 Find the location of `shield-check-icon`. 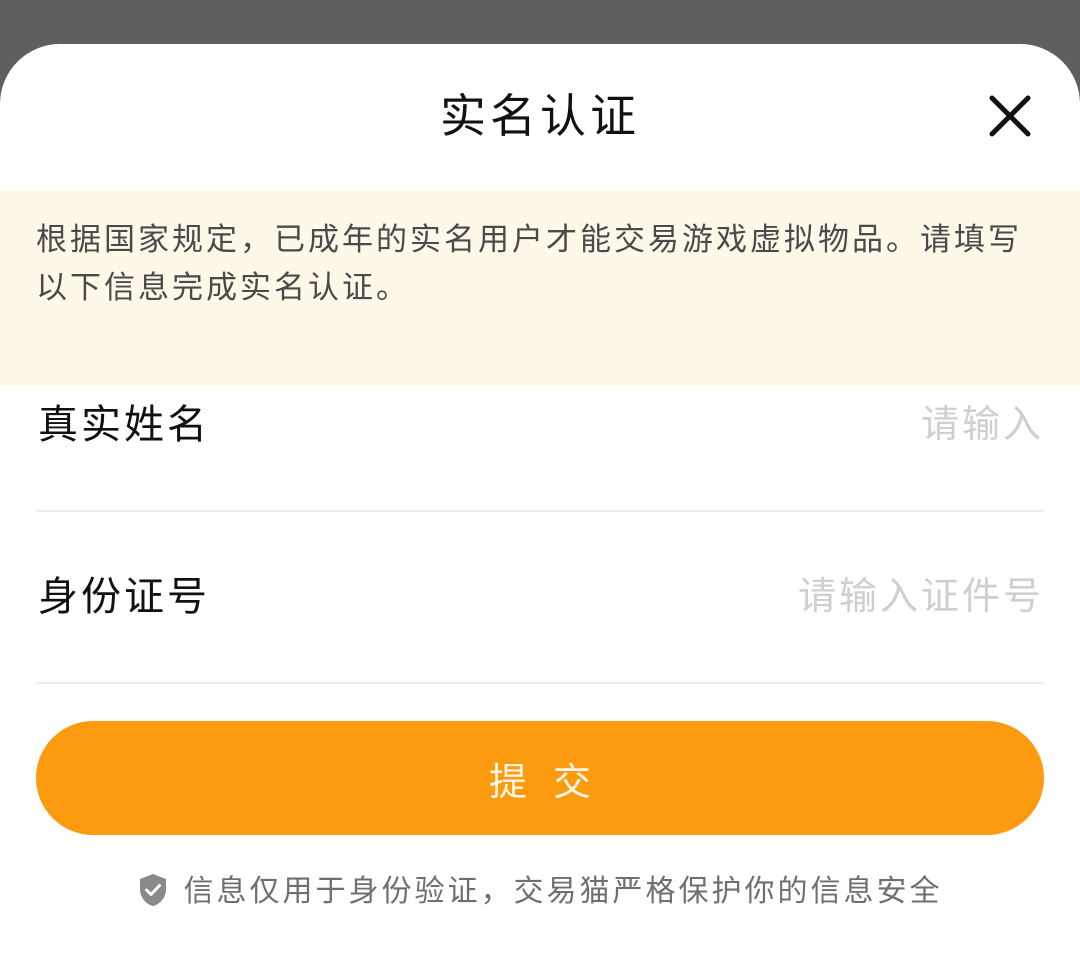

shield-check-icon is located at coordinates (152, 890).